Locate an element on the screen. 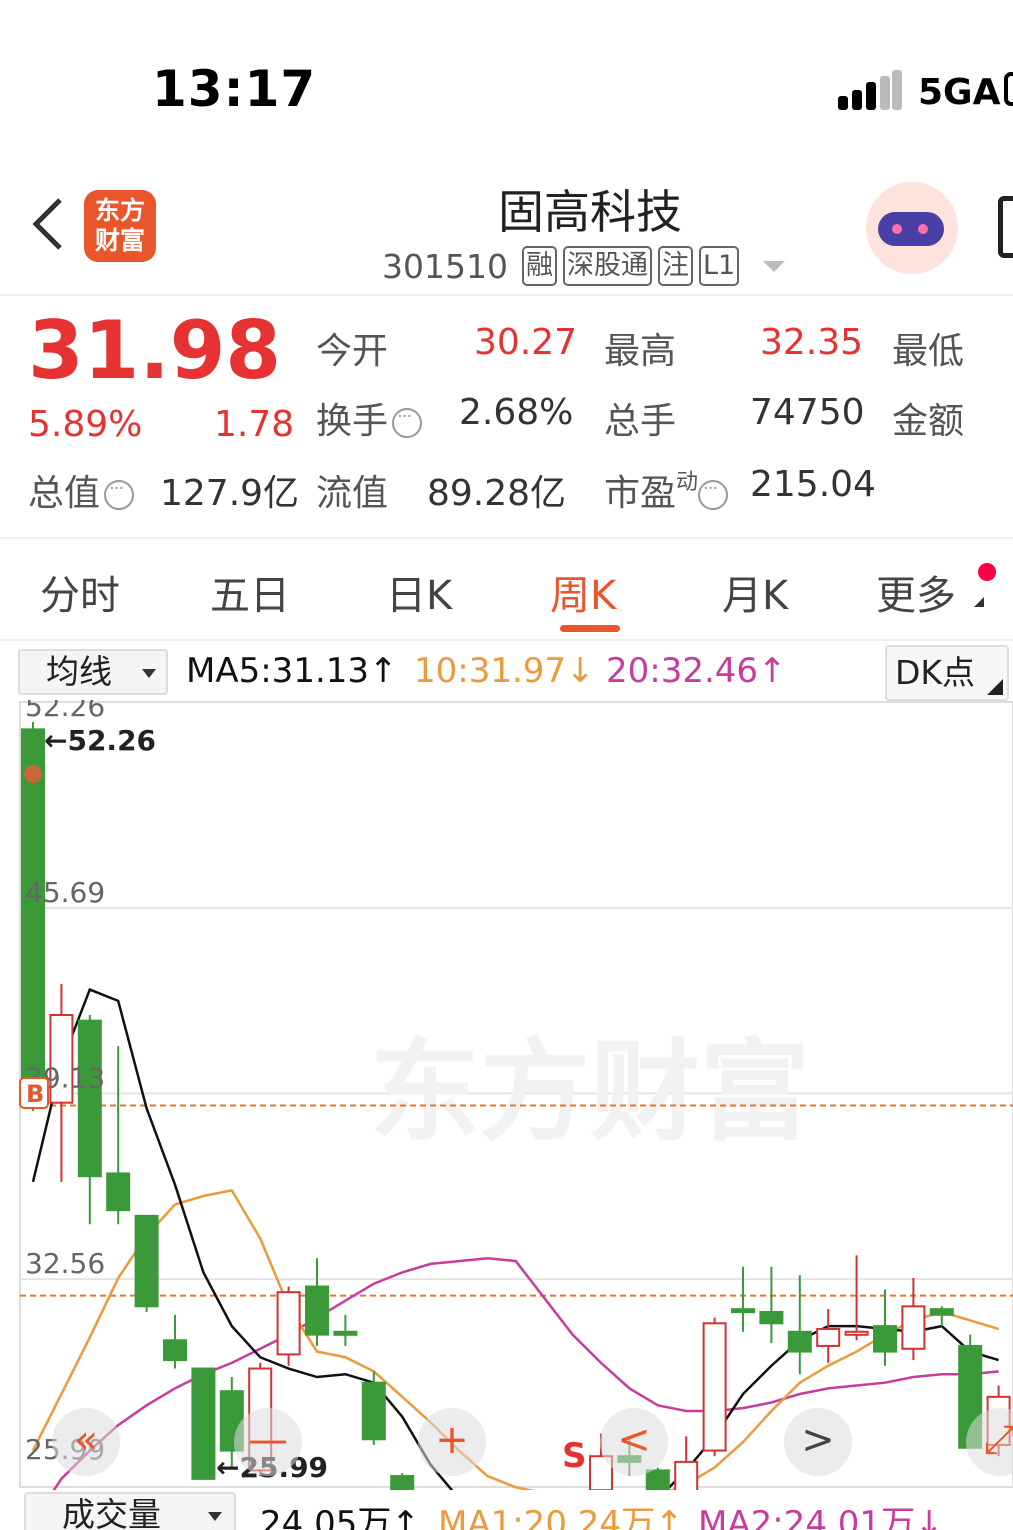  clock: 13:17 is located at coordinates (234, 89).